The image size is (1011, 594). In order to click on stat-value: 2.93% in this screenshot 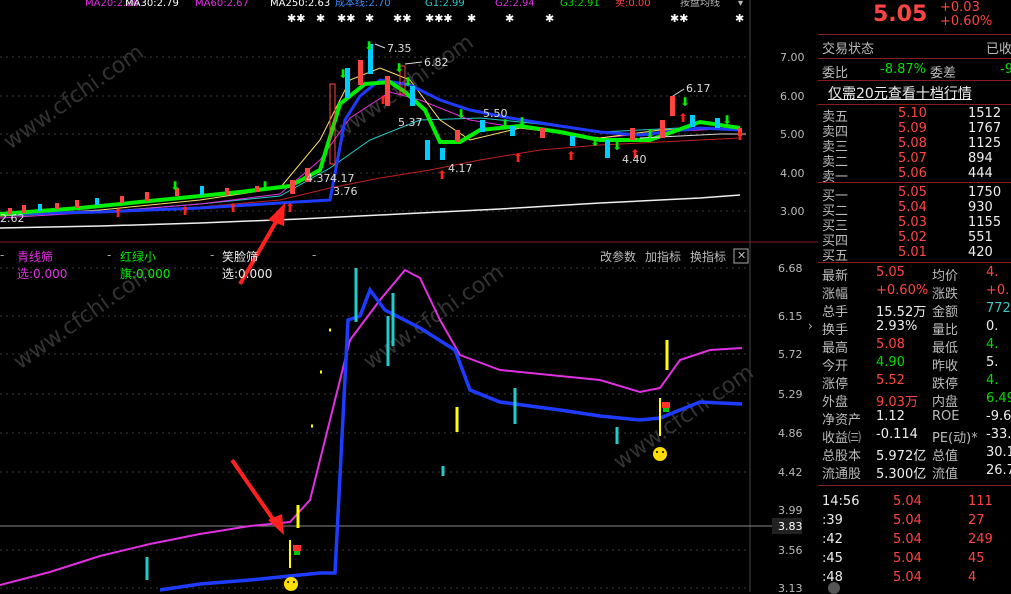, I will do `click(897, 326)`.